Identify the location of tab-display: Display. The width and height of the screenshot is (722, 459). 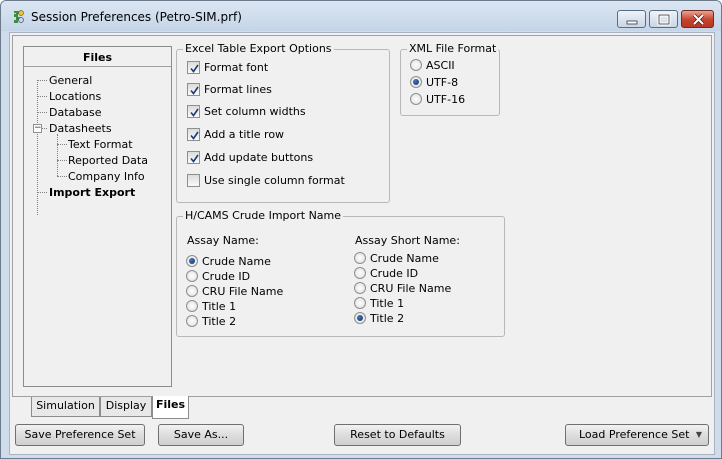
(126, 407).